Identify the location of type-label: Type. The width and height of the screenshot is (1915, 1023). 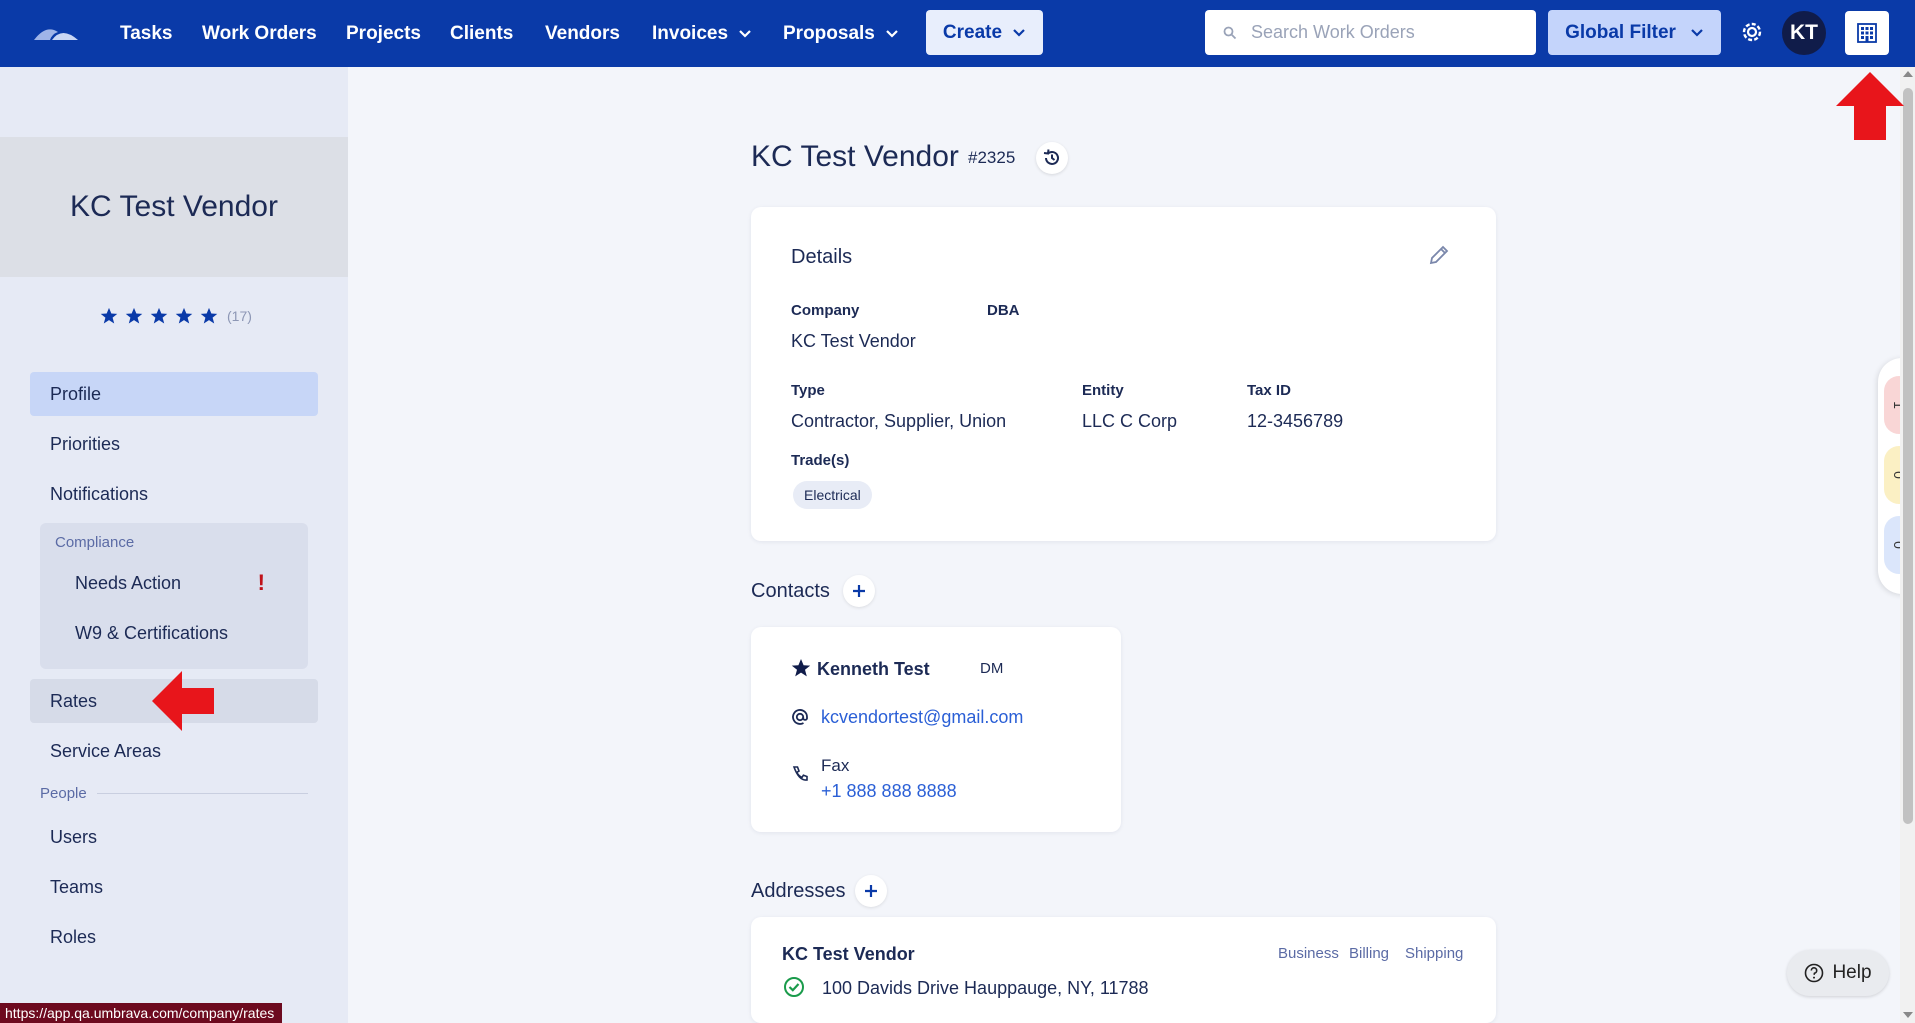
(808, 390).